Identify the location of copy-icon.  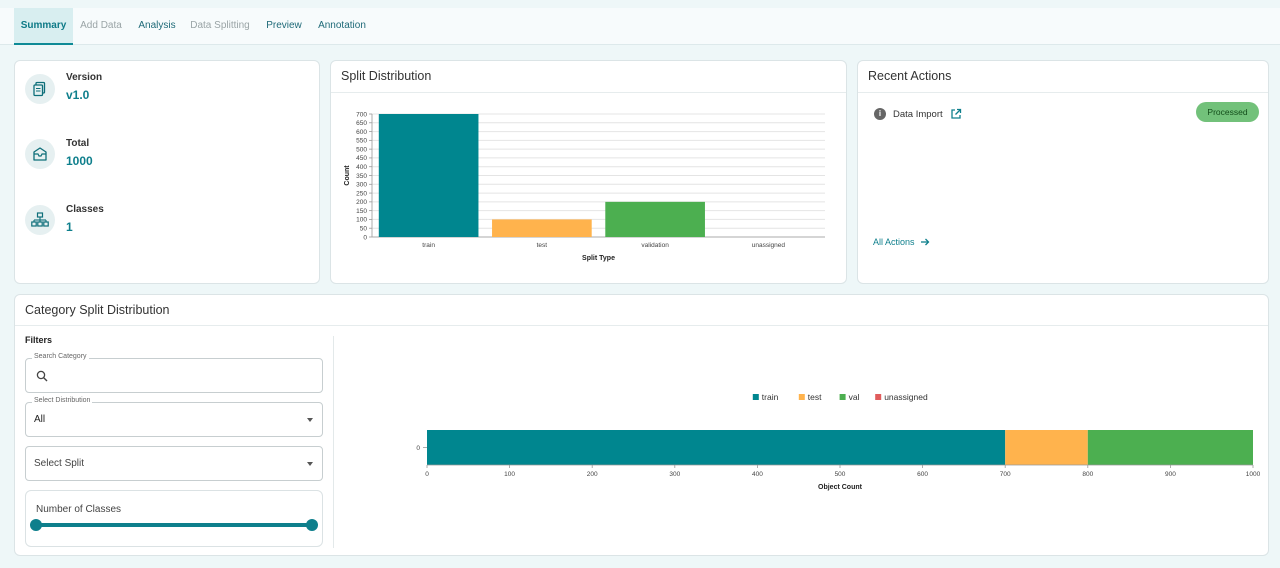
(40, 89).